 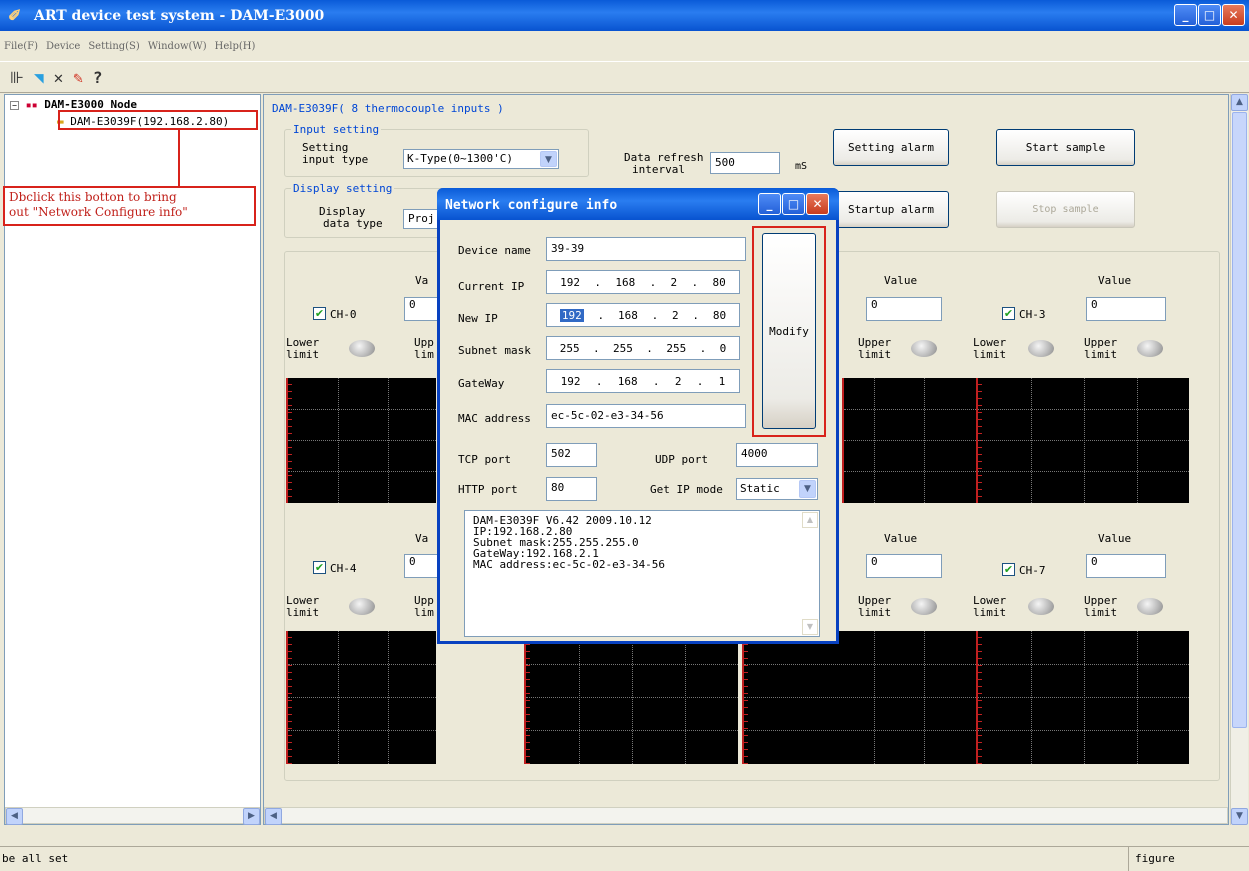 I want to click on menu-device: Device, so click(x=63, y=46).